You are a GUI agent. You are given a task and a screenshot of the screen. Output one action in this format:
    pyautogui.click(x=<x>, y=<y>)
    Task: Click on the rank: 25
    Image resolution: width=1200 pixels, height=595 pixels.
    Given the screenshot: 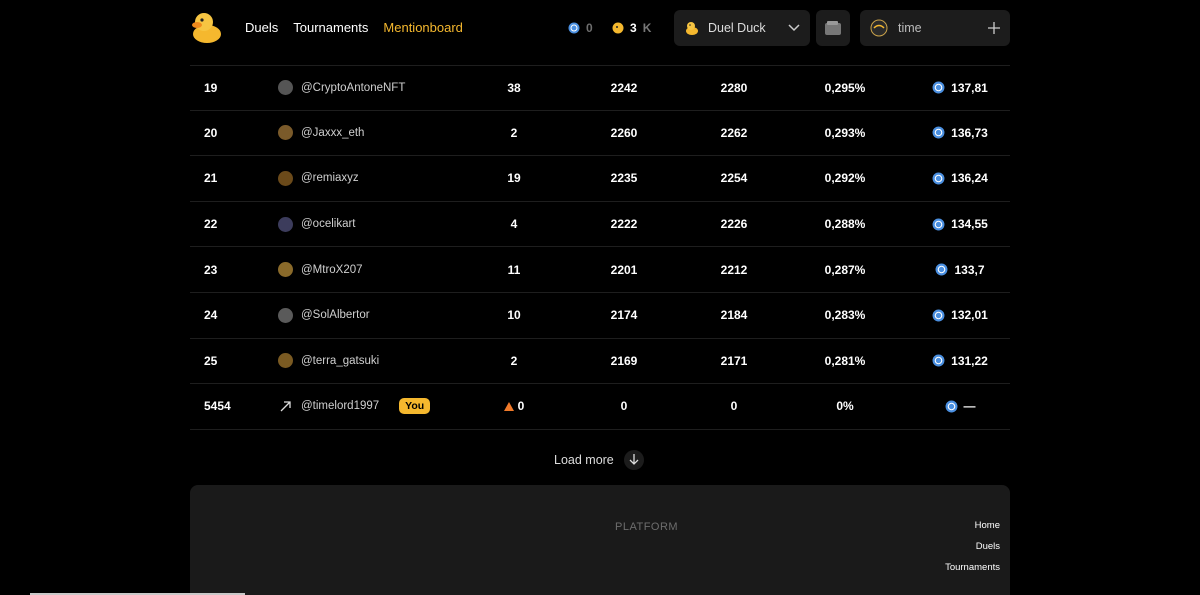 What is the action you would take?
    pyautogui.click(x=211, y=360)
    